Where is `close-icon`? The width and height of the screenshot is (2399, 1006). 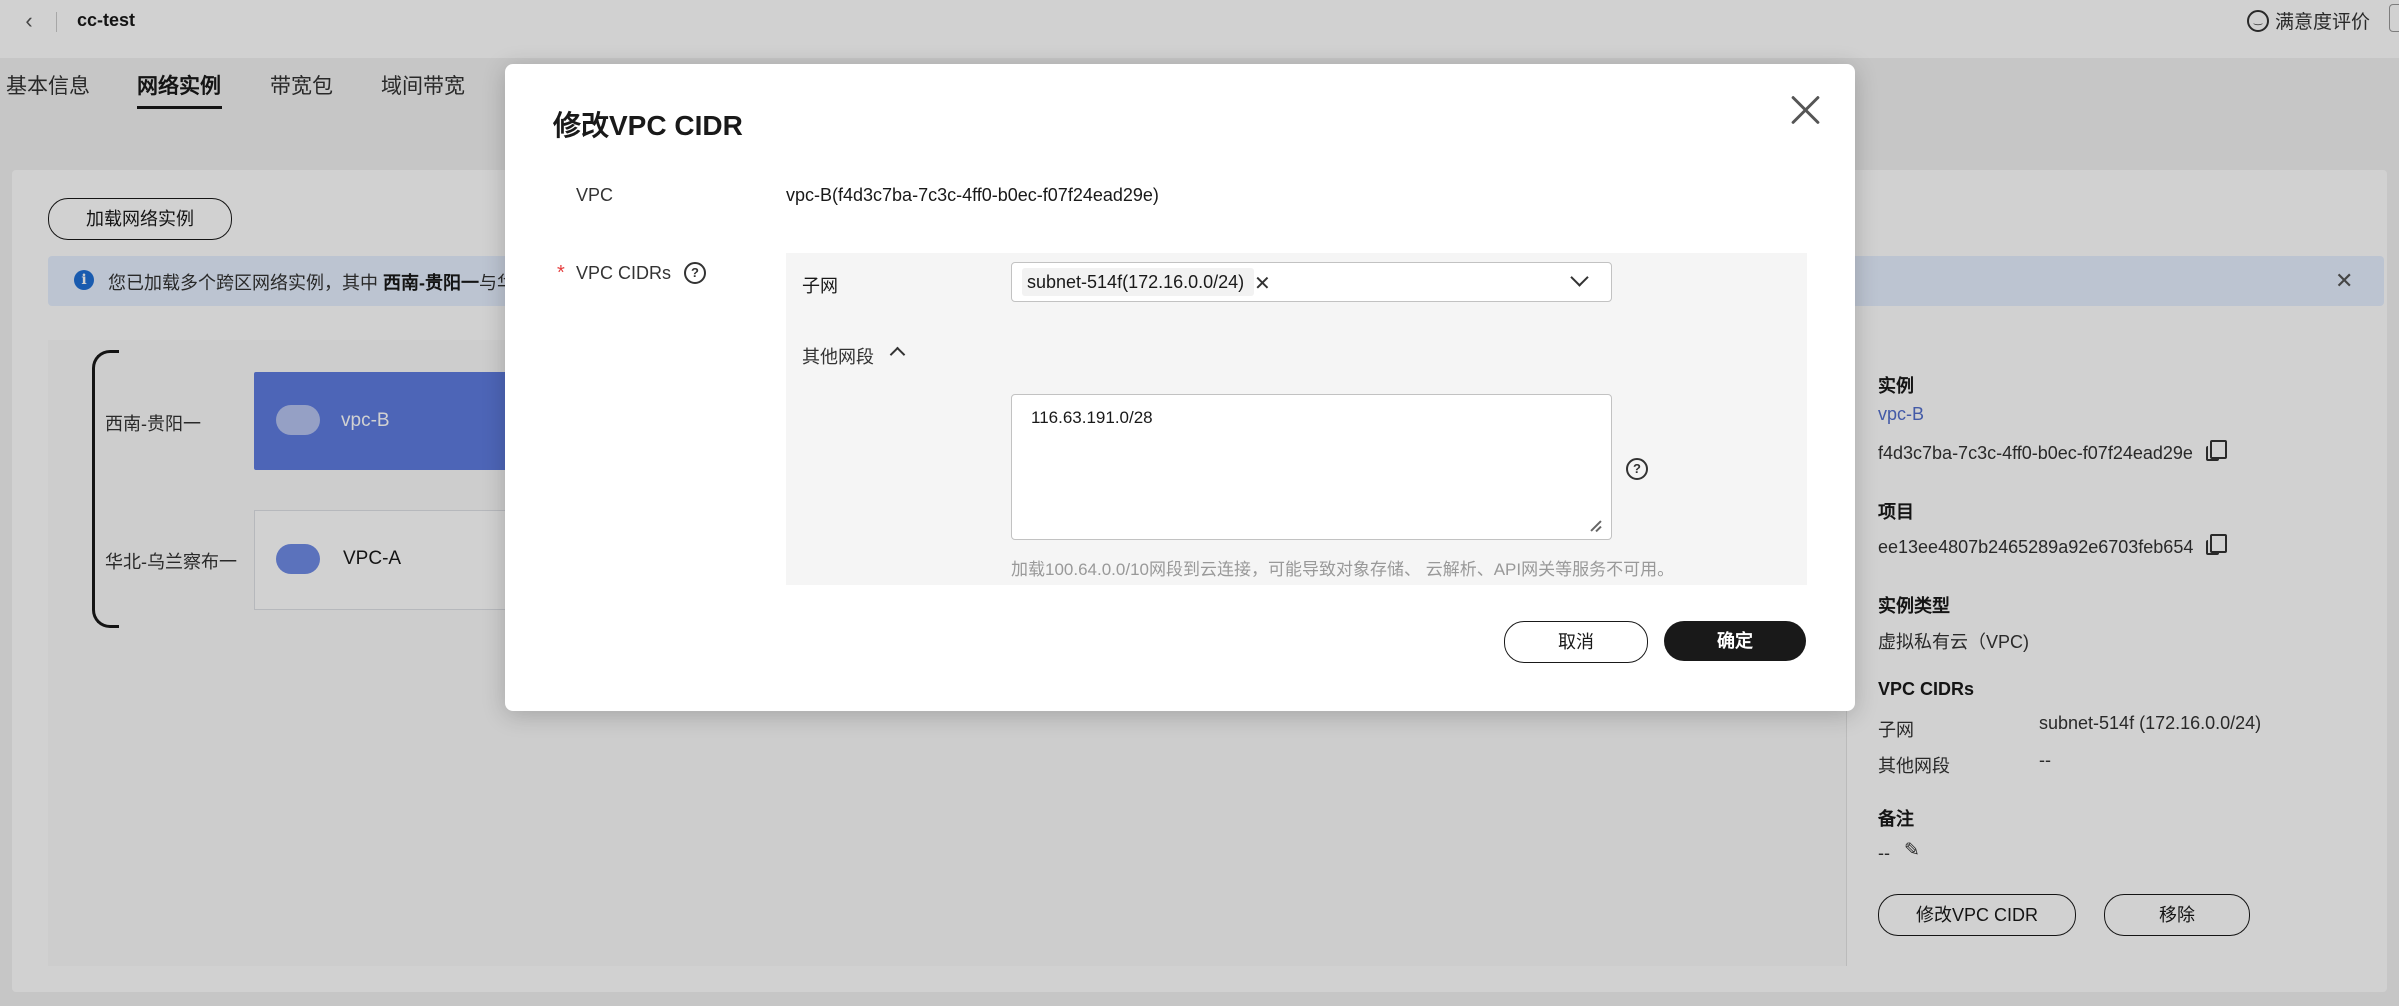
close-icon is located at coordinates (1805, 111).